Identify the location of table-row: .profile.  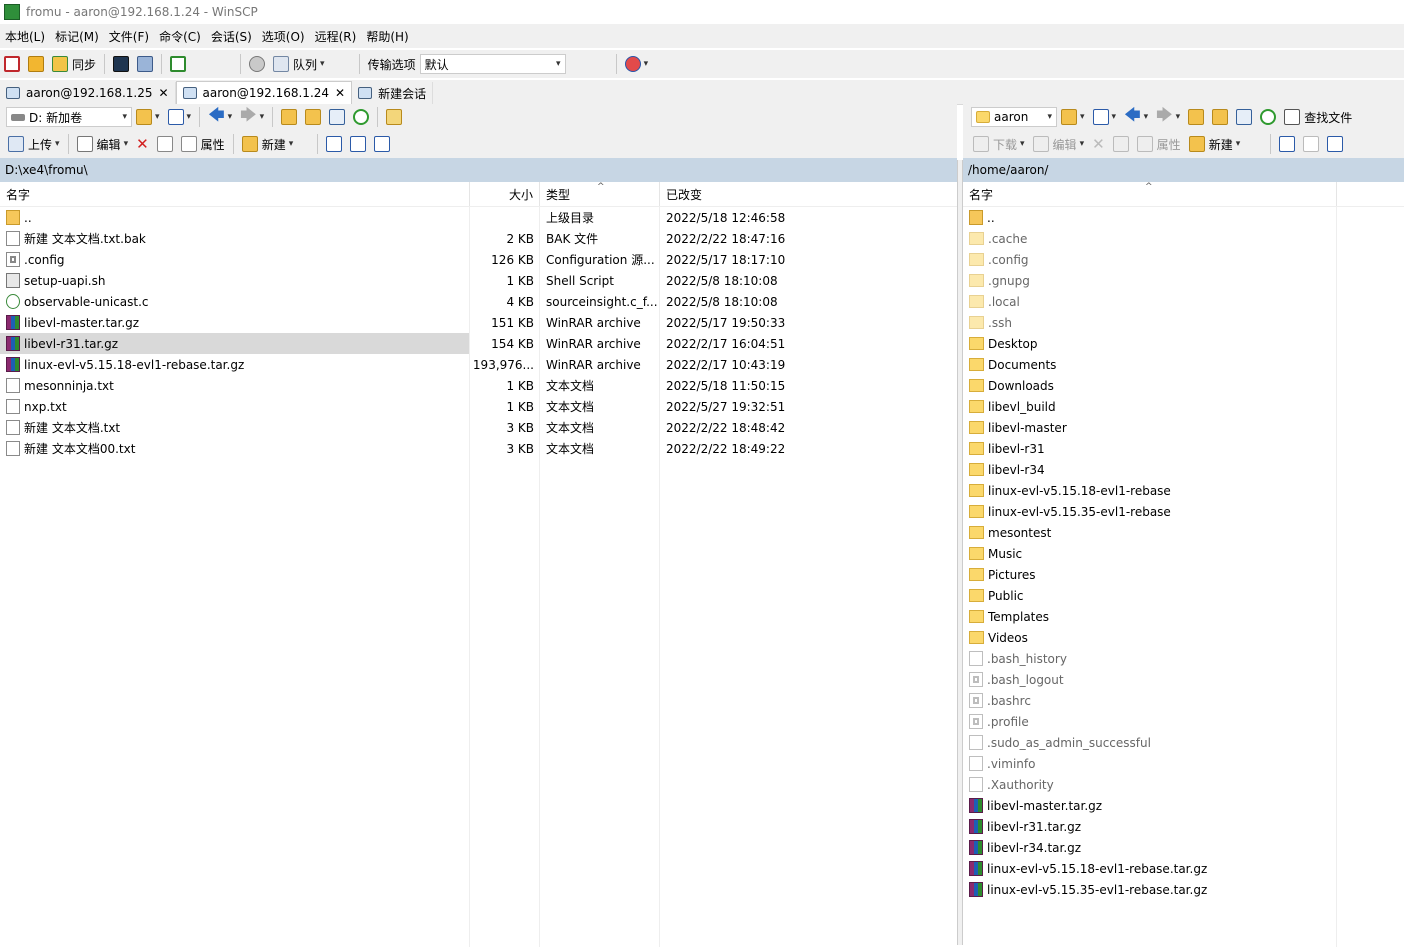
(1183, 721).